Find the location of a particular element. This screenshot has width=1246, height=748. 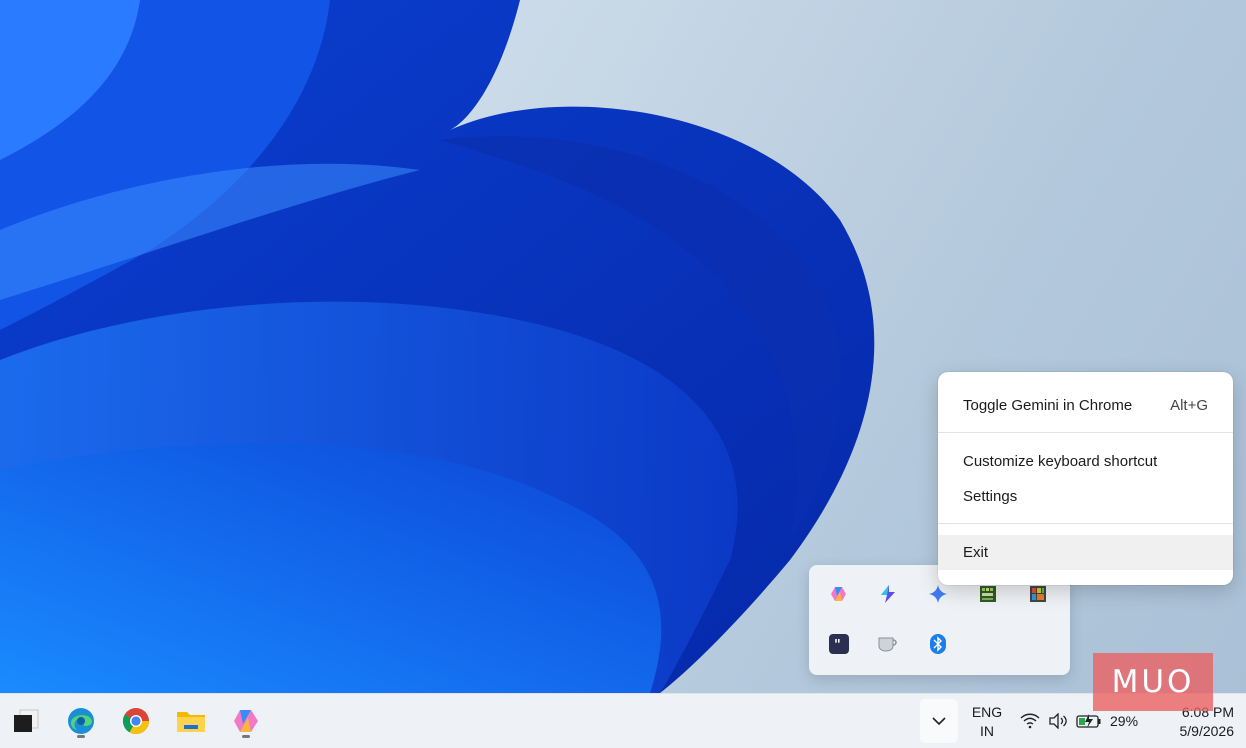

menu-item-toggle-gemini: Toggle Gemini in Chrome Alt+G is located at coordinates (1085, 405).